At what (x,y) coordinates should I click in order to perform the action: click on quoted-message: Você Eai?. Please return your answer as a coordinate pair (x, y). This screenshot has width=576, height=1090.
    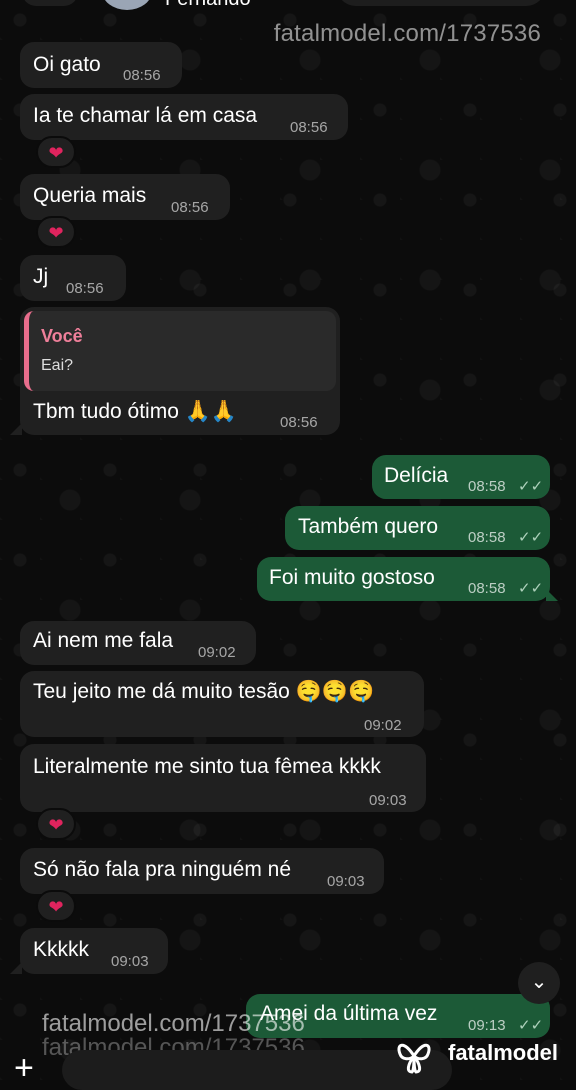
    Looking at the image, I should click on (180, 351).